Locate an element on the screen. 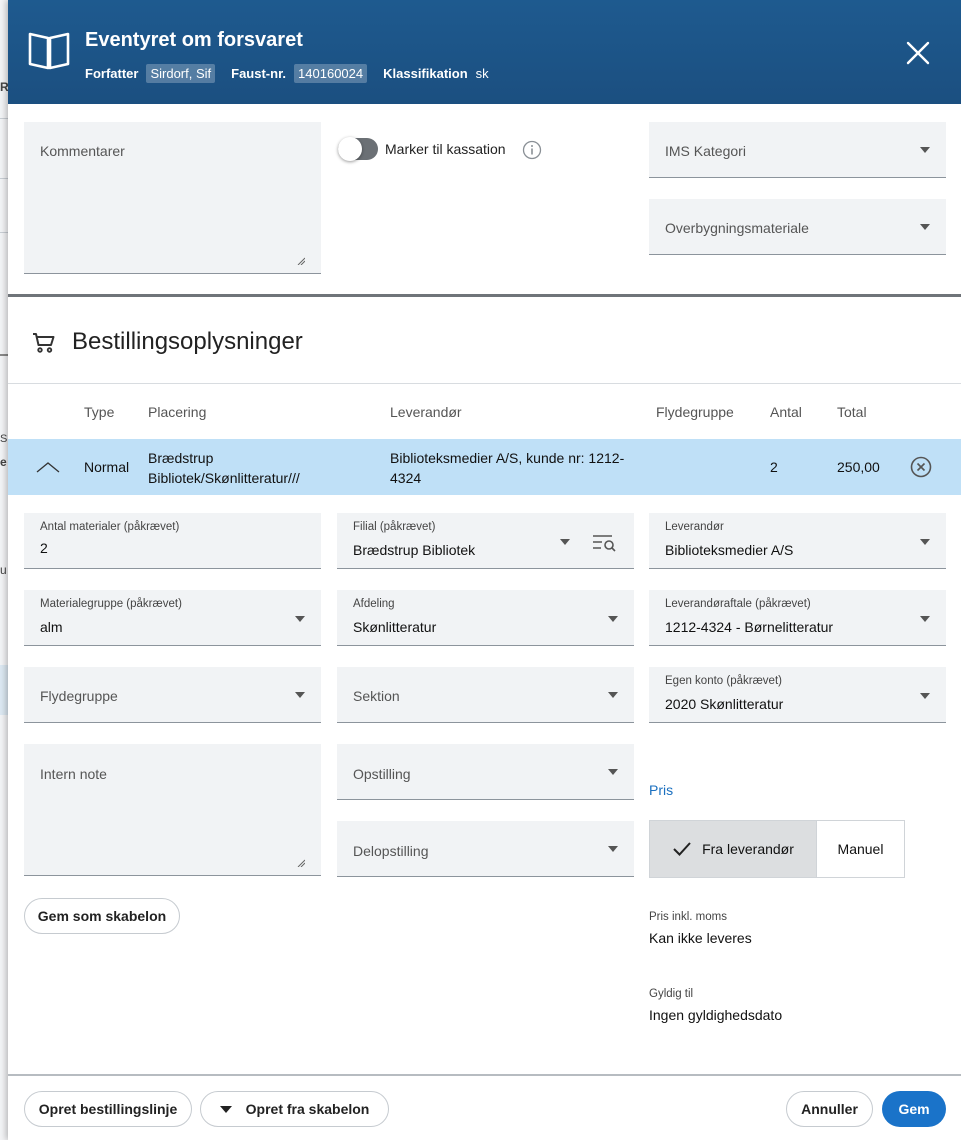 The image size is (961, 1140). background-fragment: u is located at coordinates (3, 570).